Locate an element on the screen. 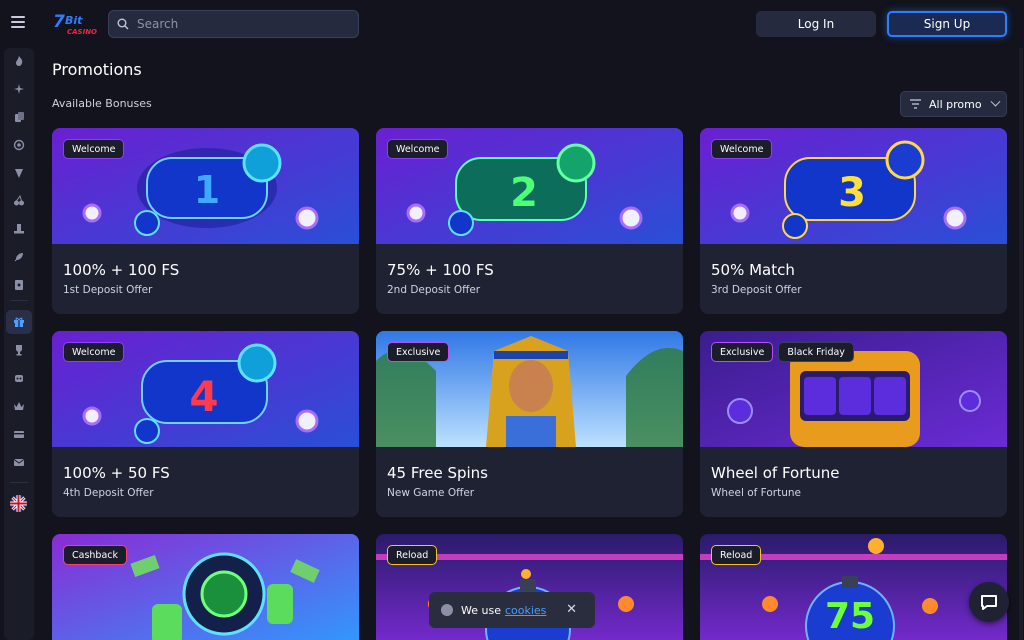  svg-text: CASINO is located at coordinates (82, 32).